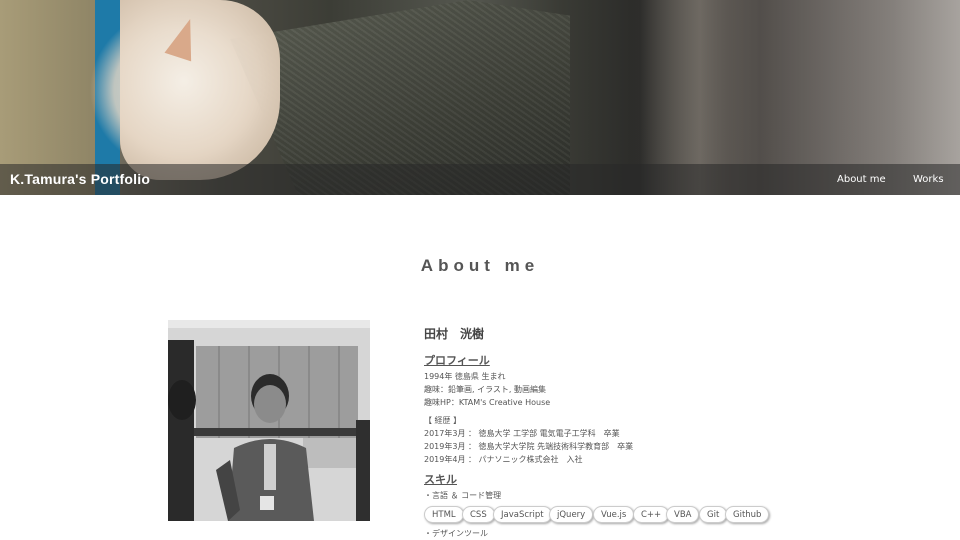  I want to click on career-item: 2019年3月 ： 徳島大学大学院 先端技術科学教育部 卒業, so click(529, 446).